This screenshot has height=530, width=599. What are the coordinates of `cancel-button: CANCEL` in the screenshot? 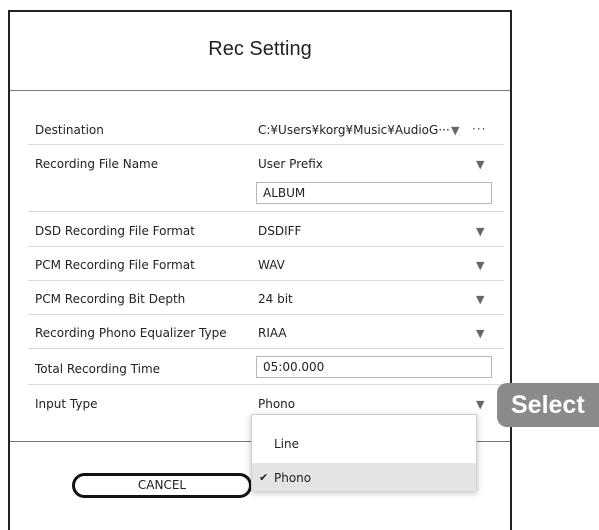 It's located at (162, 485).